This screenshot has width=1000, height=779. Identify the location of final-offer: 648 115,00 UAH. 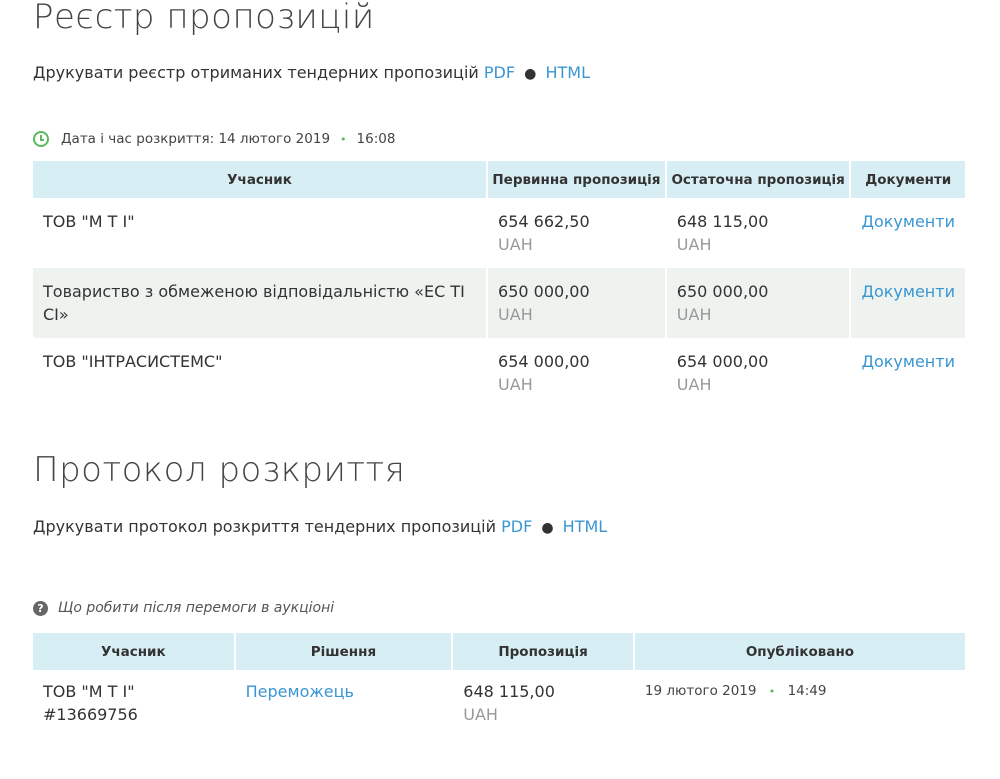
(758, 233).